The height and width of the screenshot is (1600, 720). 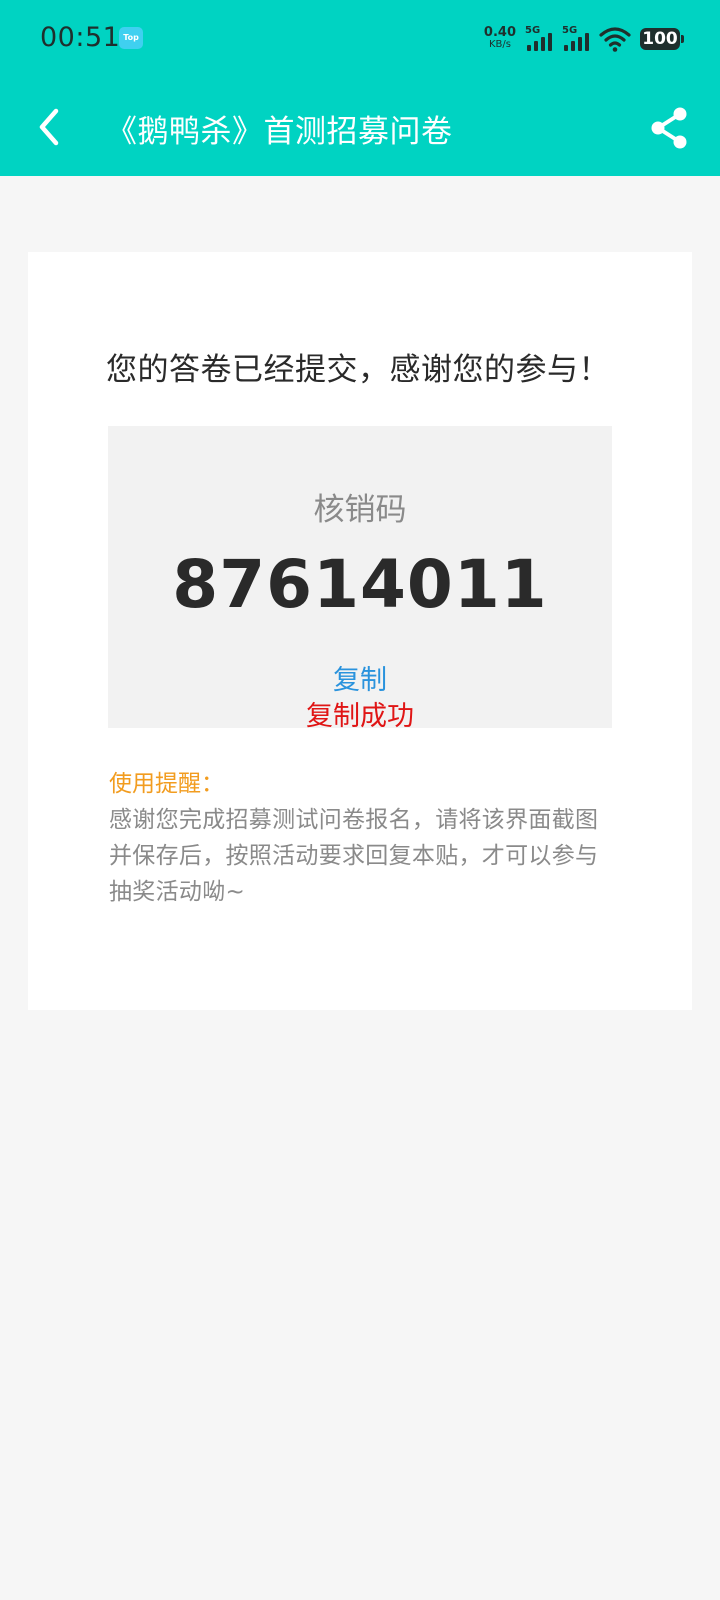 I want to click on redemption-code-value: 87614011, so click(x=360, y=584).